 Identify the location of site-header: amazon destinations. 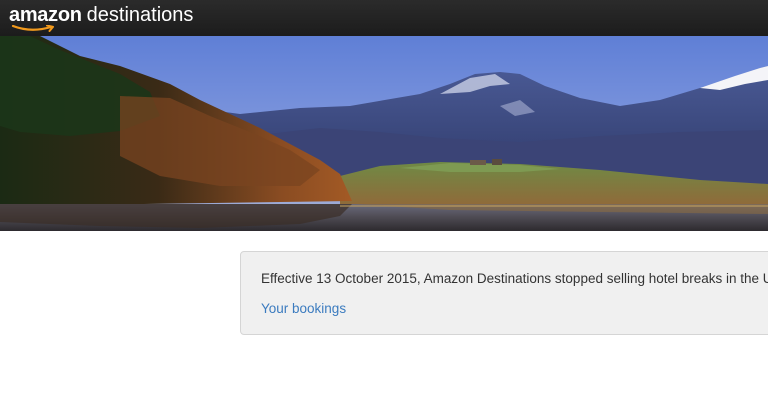
(384, 18).